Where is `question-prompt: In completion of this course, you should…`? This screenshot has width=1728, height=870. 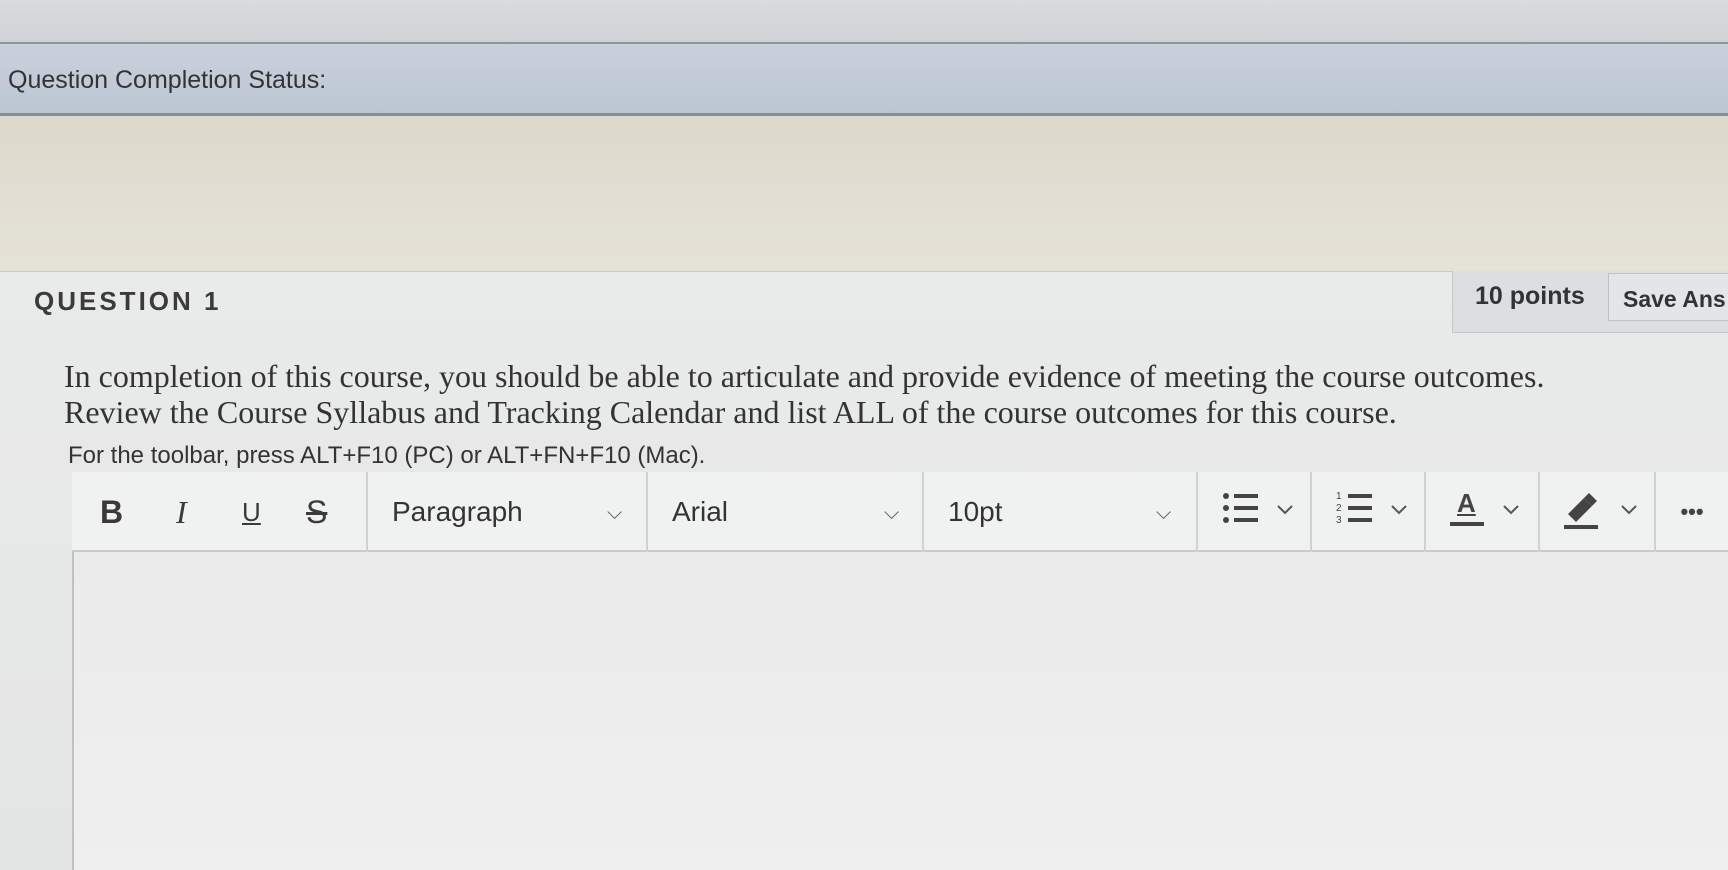
question-prompt: In completion of this course, you should… is located at coordinates (894, 394).